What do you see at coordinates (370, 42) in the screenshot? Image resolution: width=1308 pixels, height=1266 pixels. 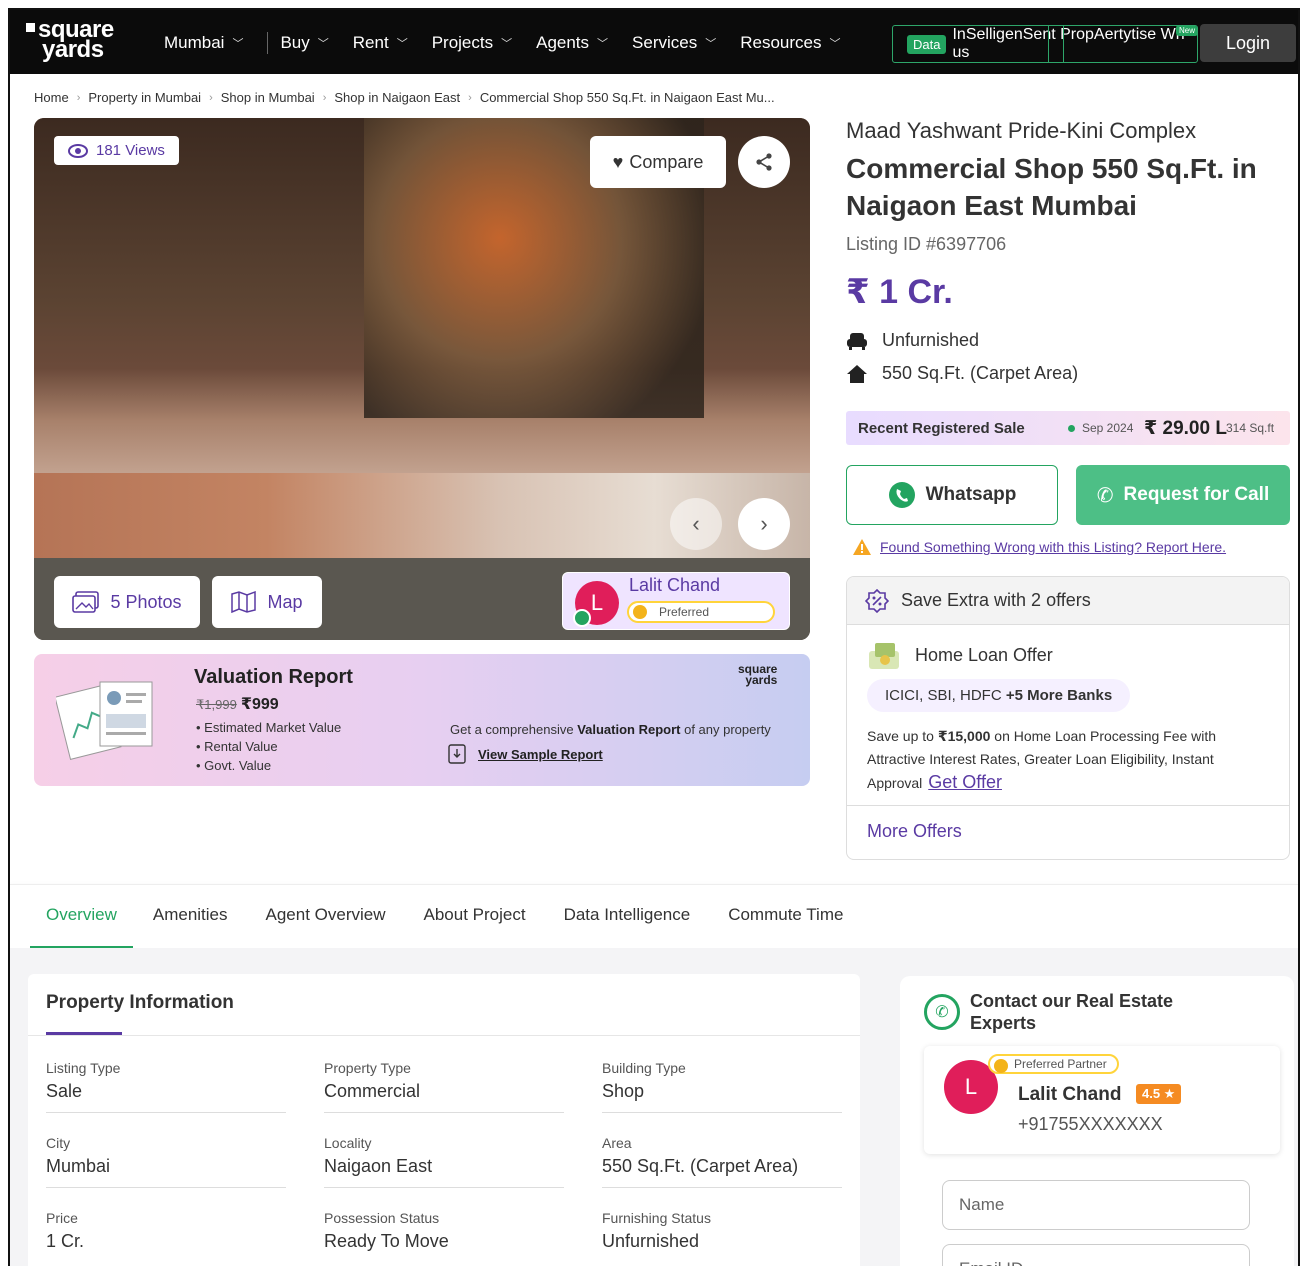 I see `menu-label: Rent` at bounding box center [370, 42].